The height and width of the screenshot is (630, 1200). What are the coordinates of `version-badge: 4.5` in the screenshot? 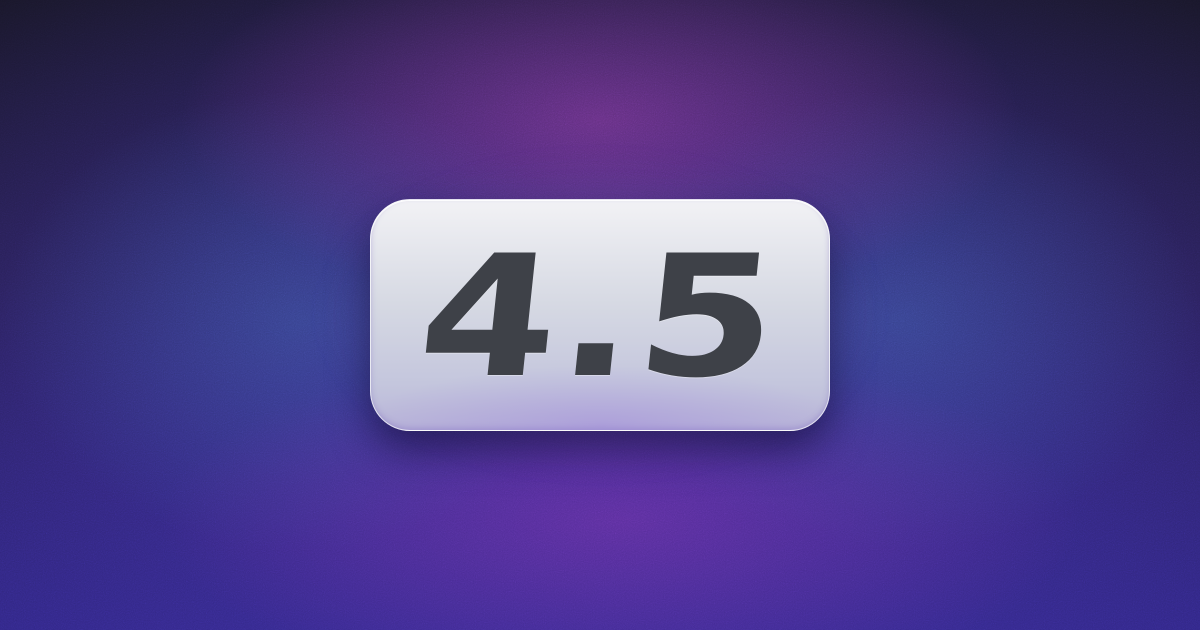 It's located at (600, 315).